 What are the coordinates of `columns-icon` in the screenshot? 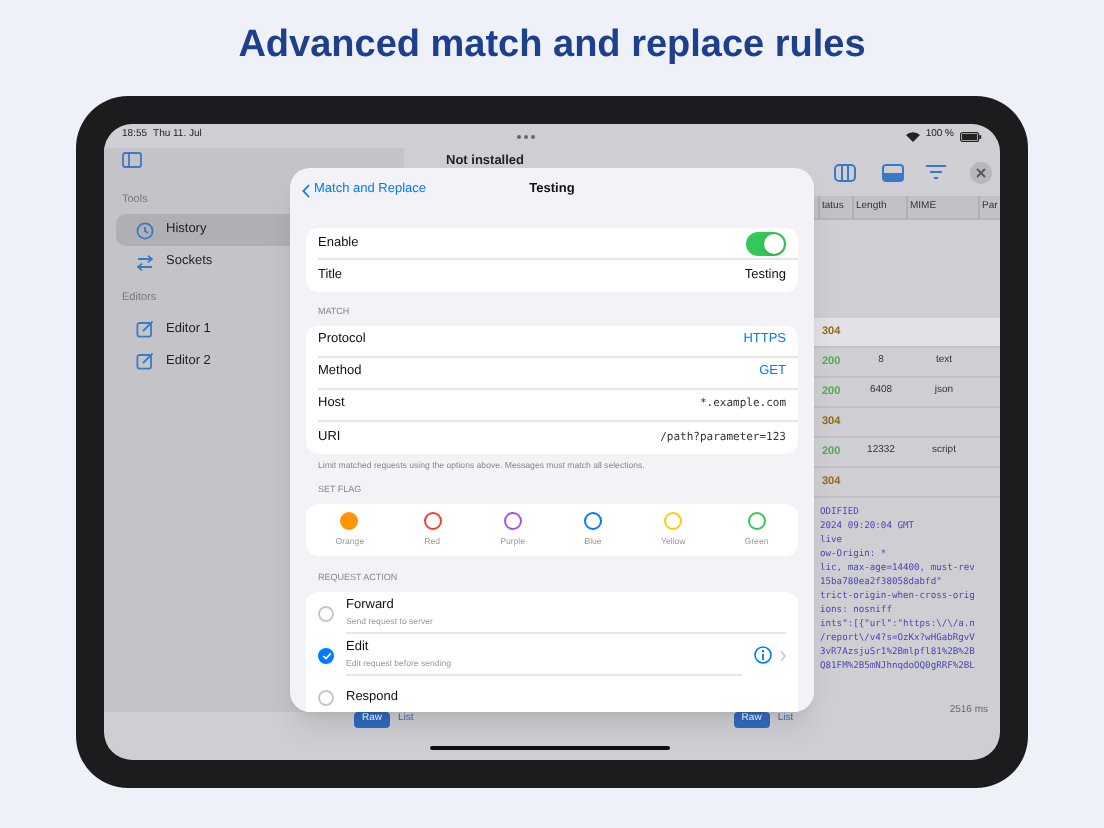 It's located at (845, 172).